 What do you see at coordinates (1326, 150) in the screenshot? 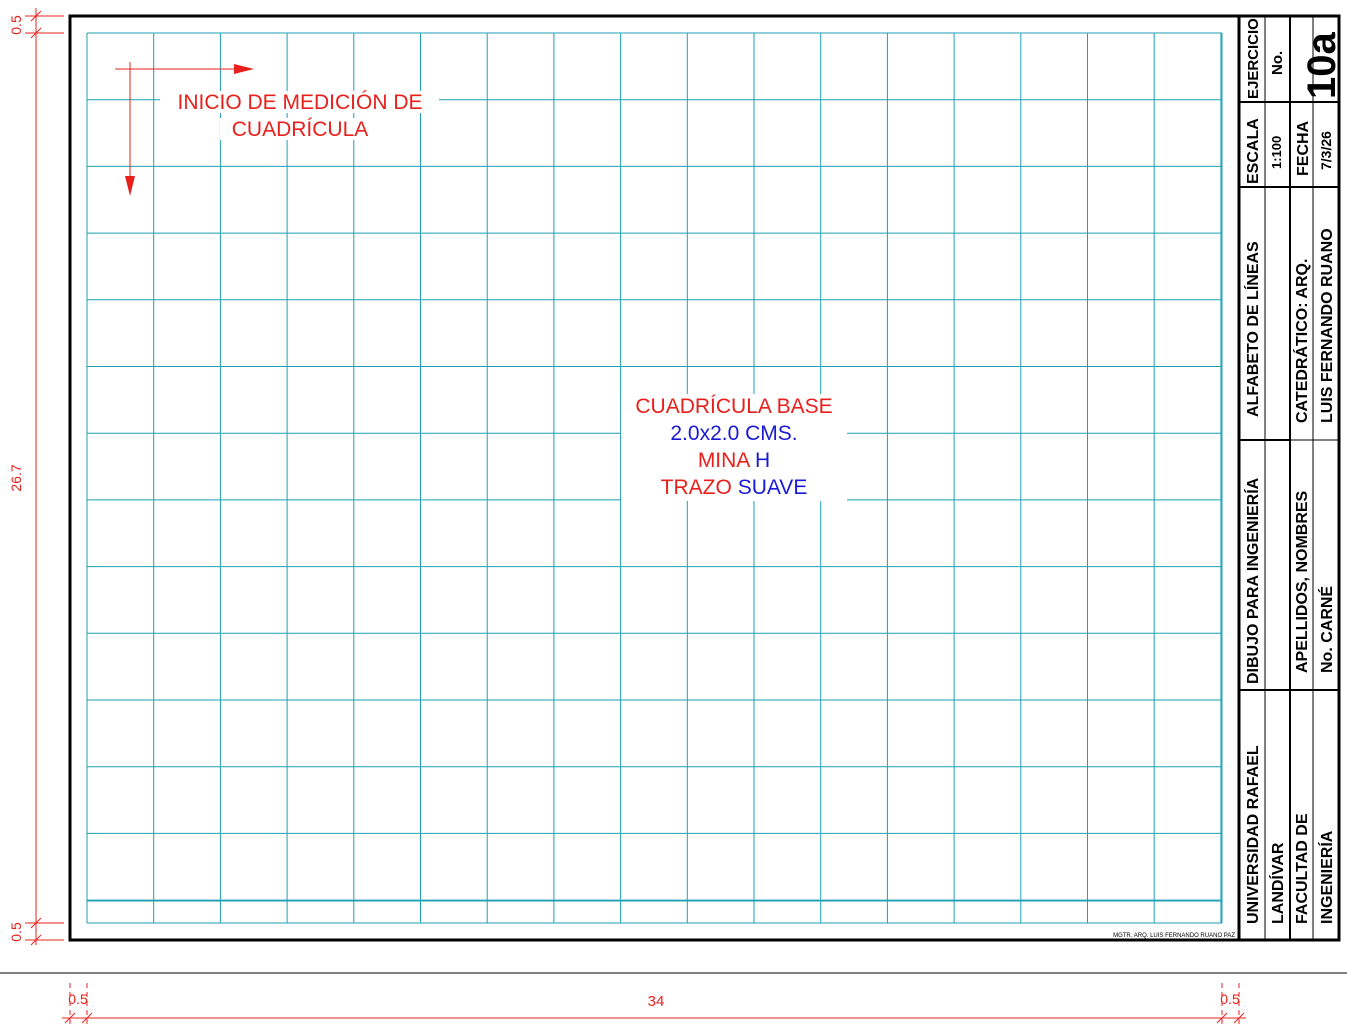
I see `date-value: 7/3/26` at bounding box center [1326, 150].